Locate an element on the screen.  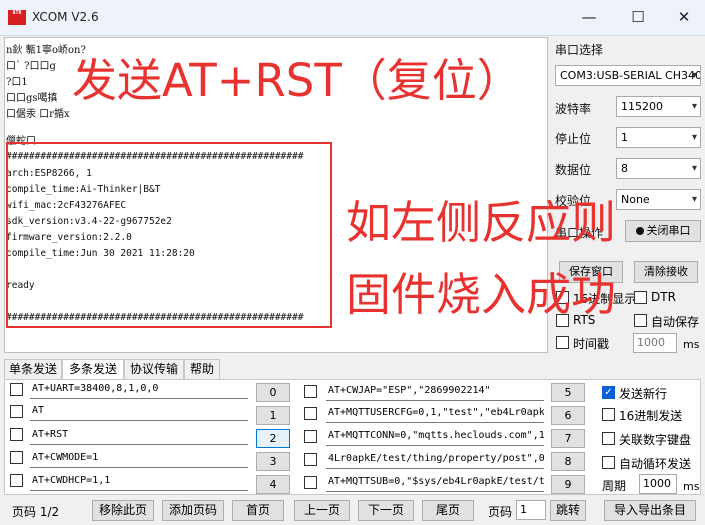
remove-page-button: 移除此页 is located at coordinates (123, 510).